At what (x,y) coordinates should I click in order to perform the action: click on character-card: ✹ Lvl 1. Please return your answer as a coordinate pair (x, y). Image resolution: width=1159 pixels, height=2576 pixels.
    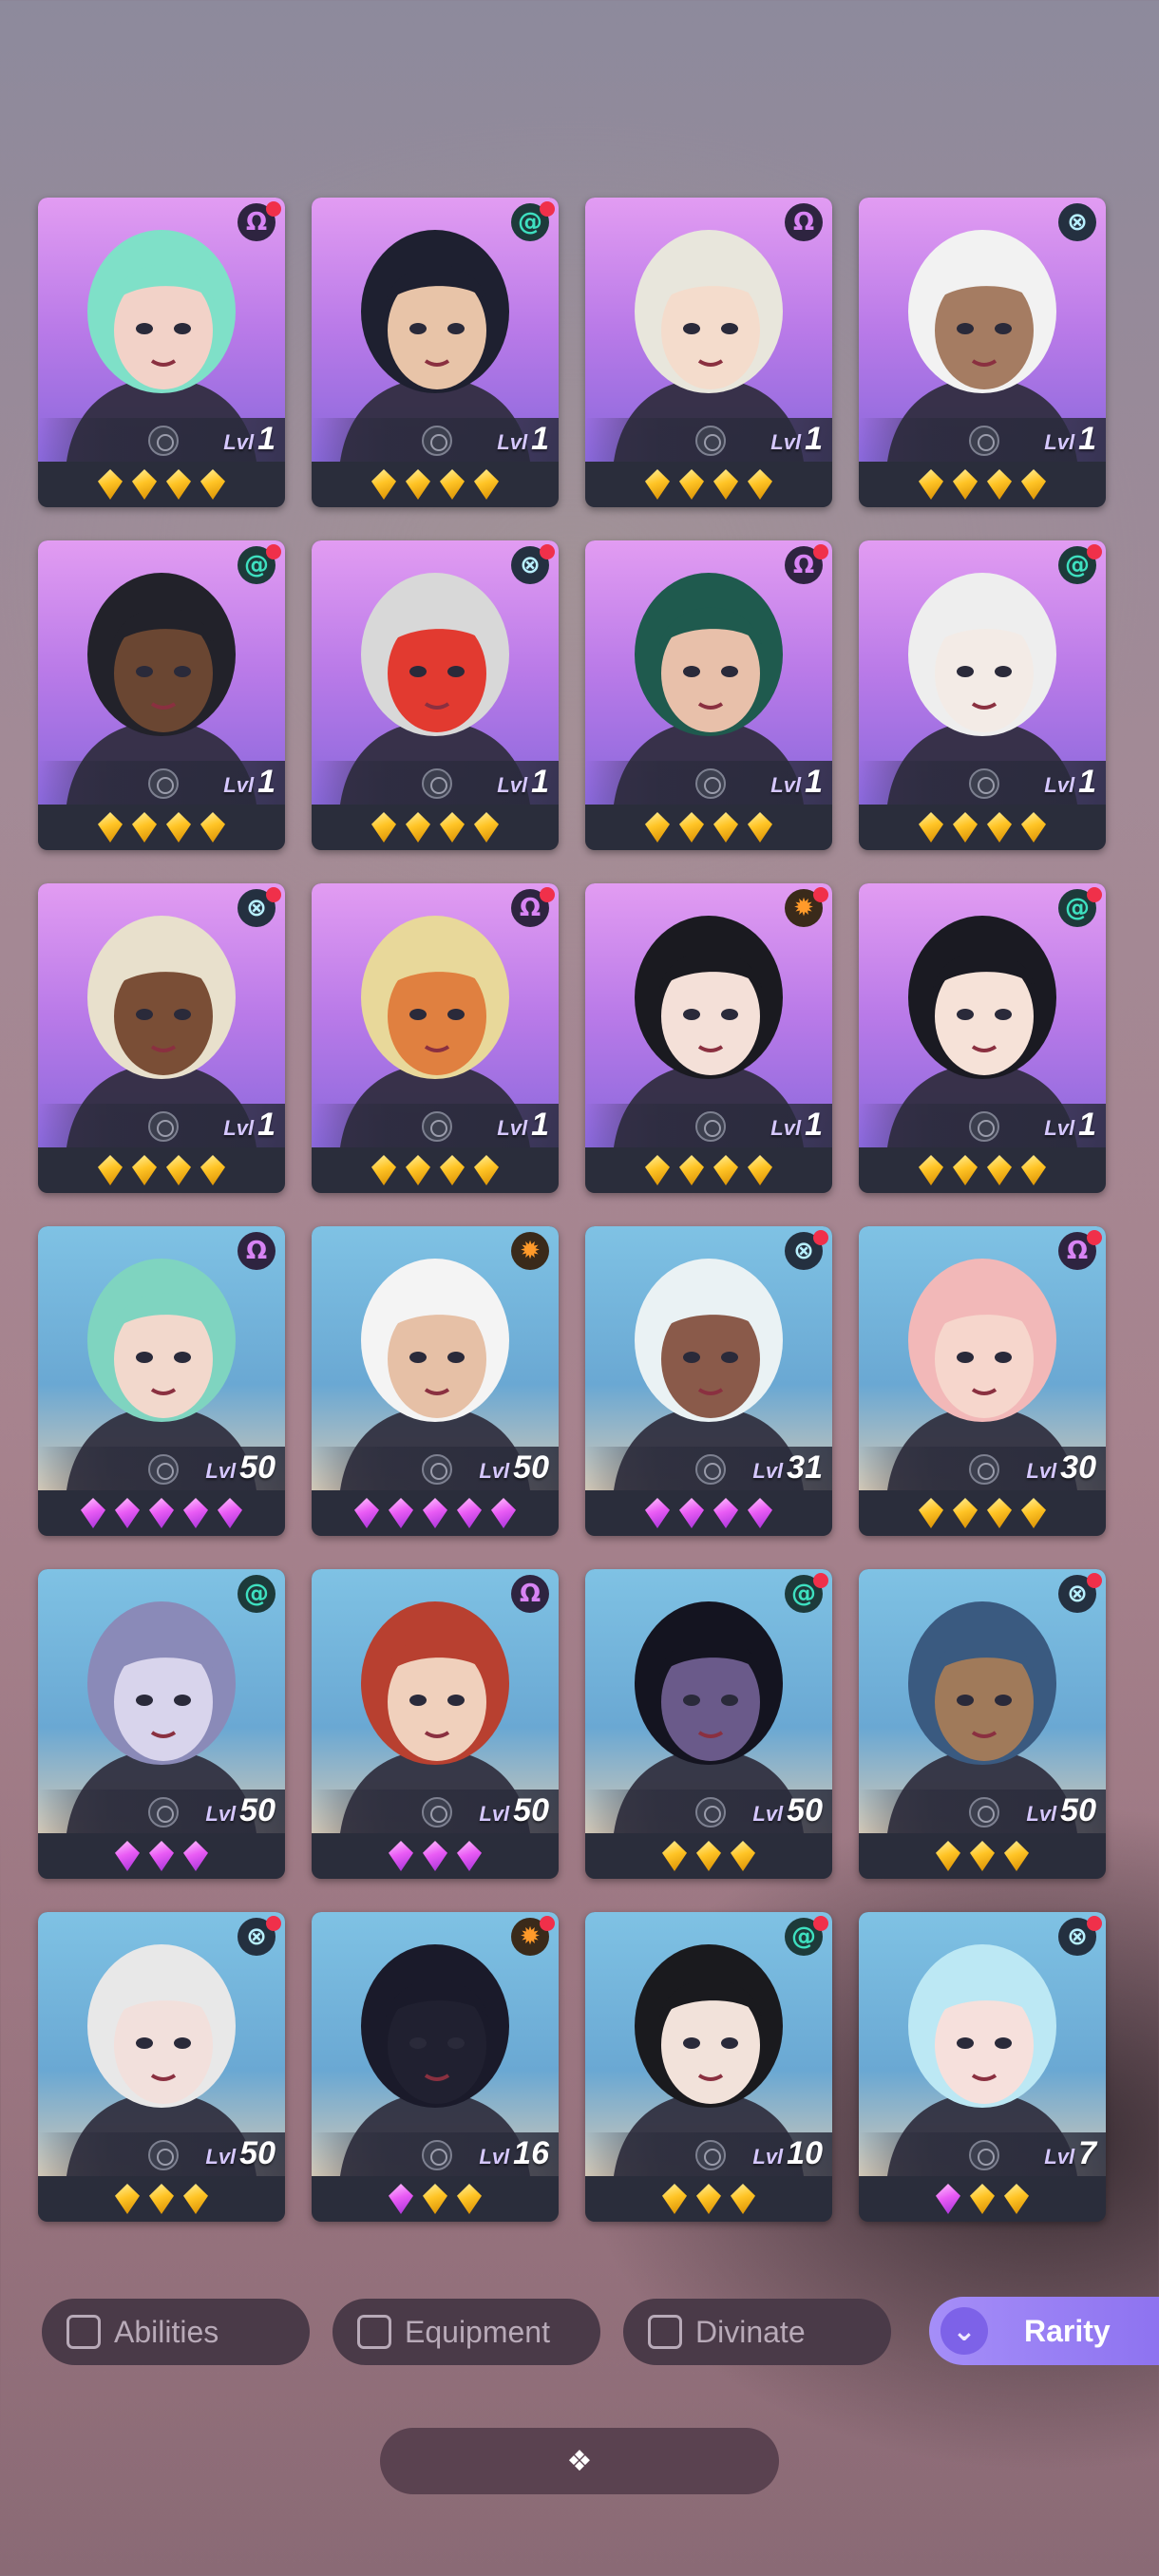
    Looking at the image, I should click on (708, 1038).